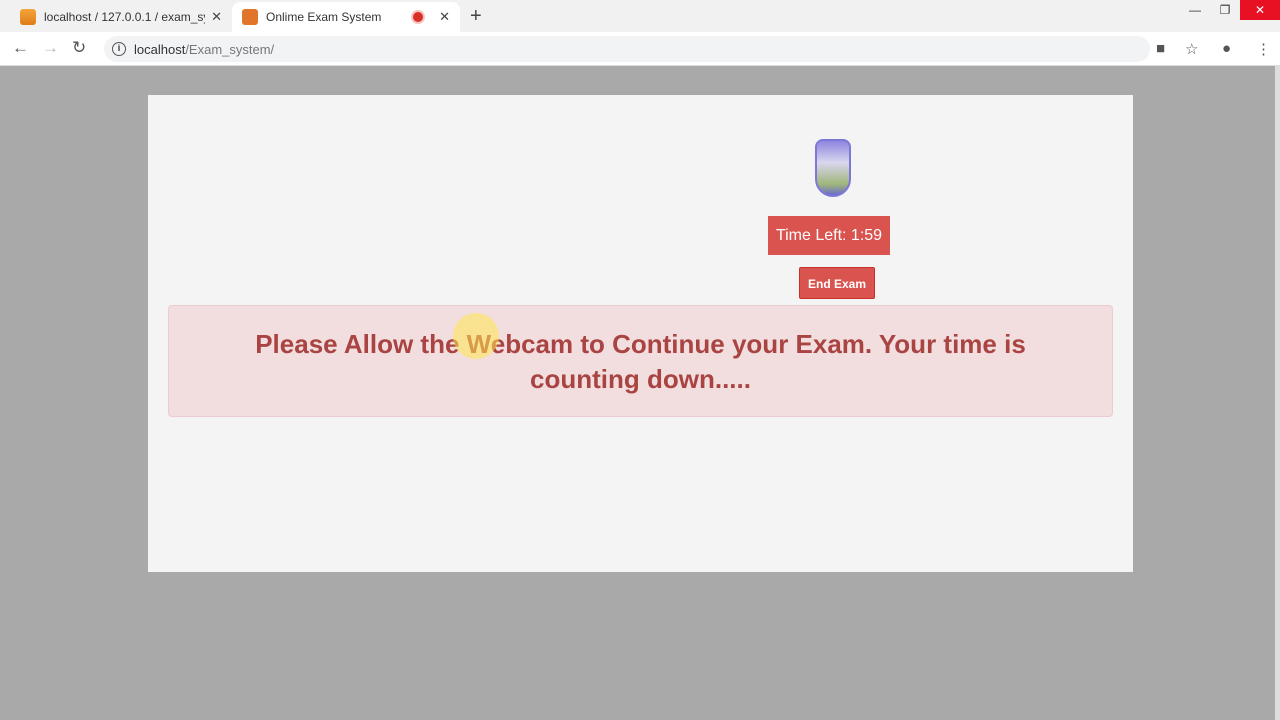 The height and width of the screenshot is (720, 1280). What do you see at coordinates (20, 48) in the screenshot?
I see `back-button: ←` at bounding box center [20, 48].